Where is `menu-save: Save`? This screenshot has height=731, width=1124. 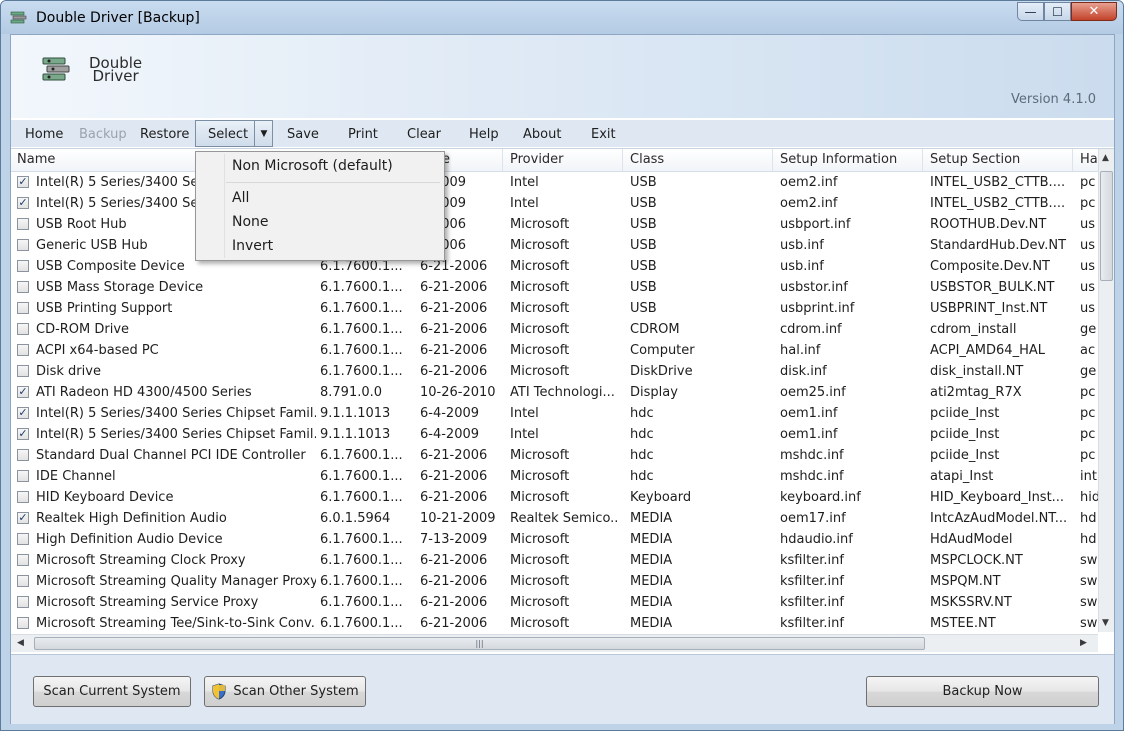 menu-save: Save is located at coordinates (303, 134).